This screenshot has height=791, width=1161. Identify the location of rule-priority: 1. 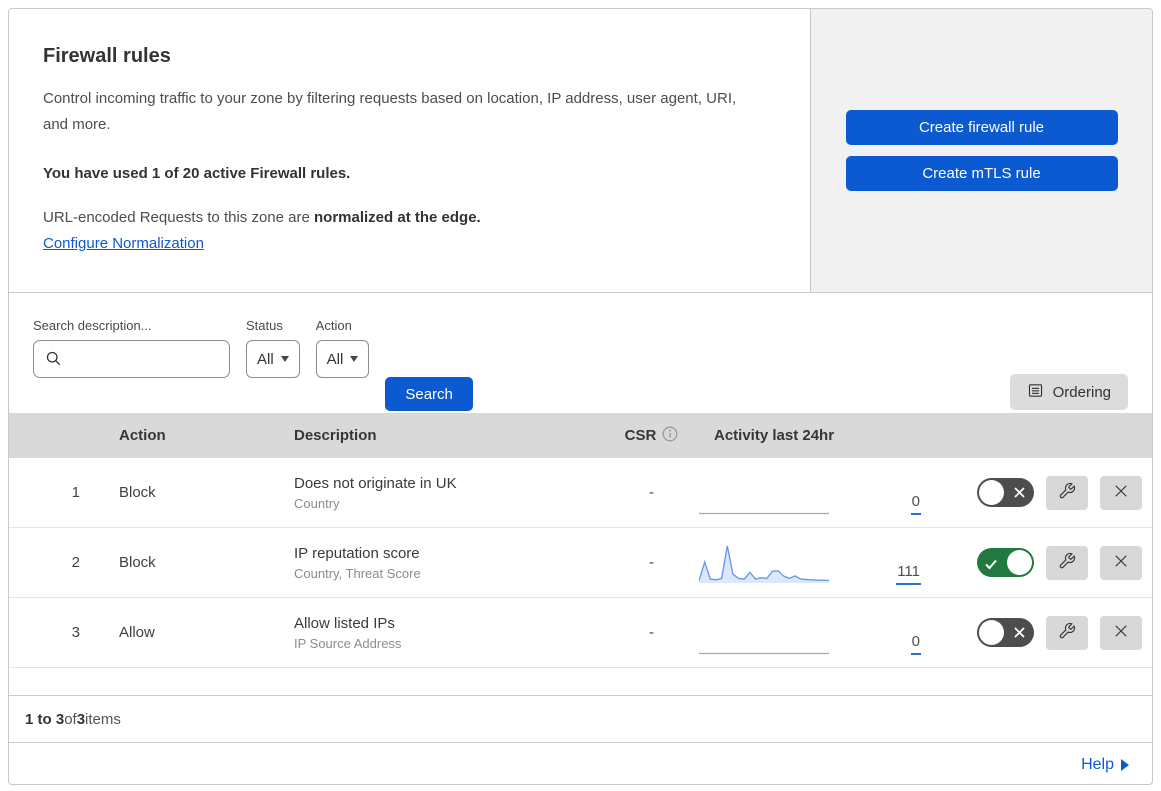
(75, 492).